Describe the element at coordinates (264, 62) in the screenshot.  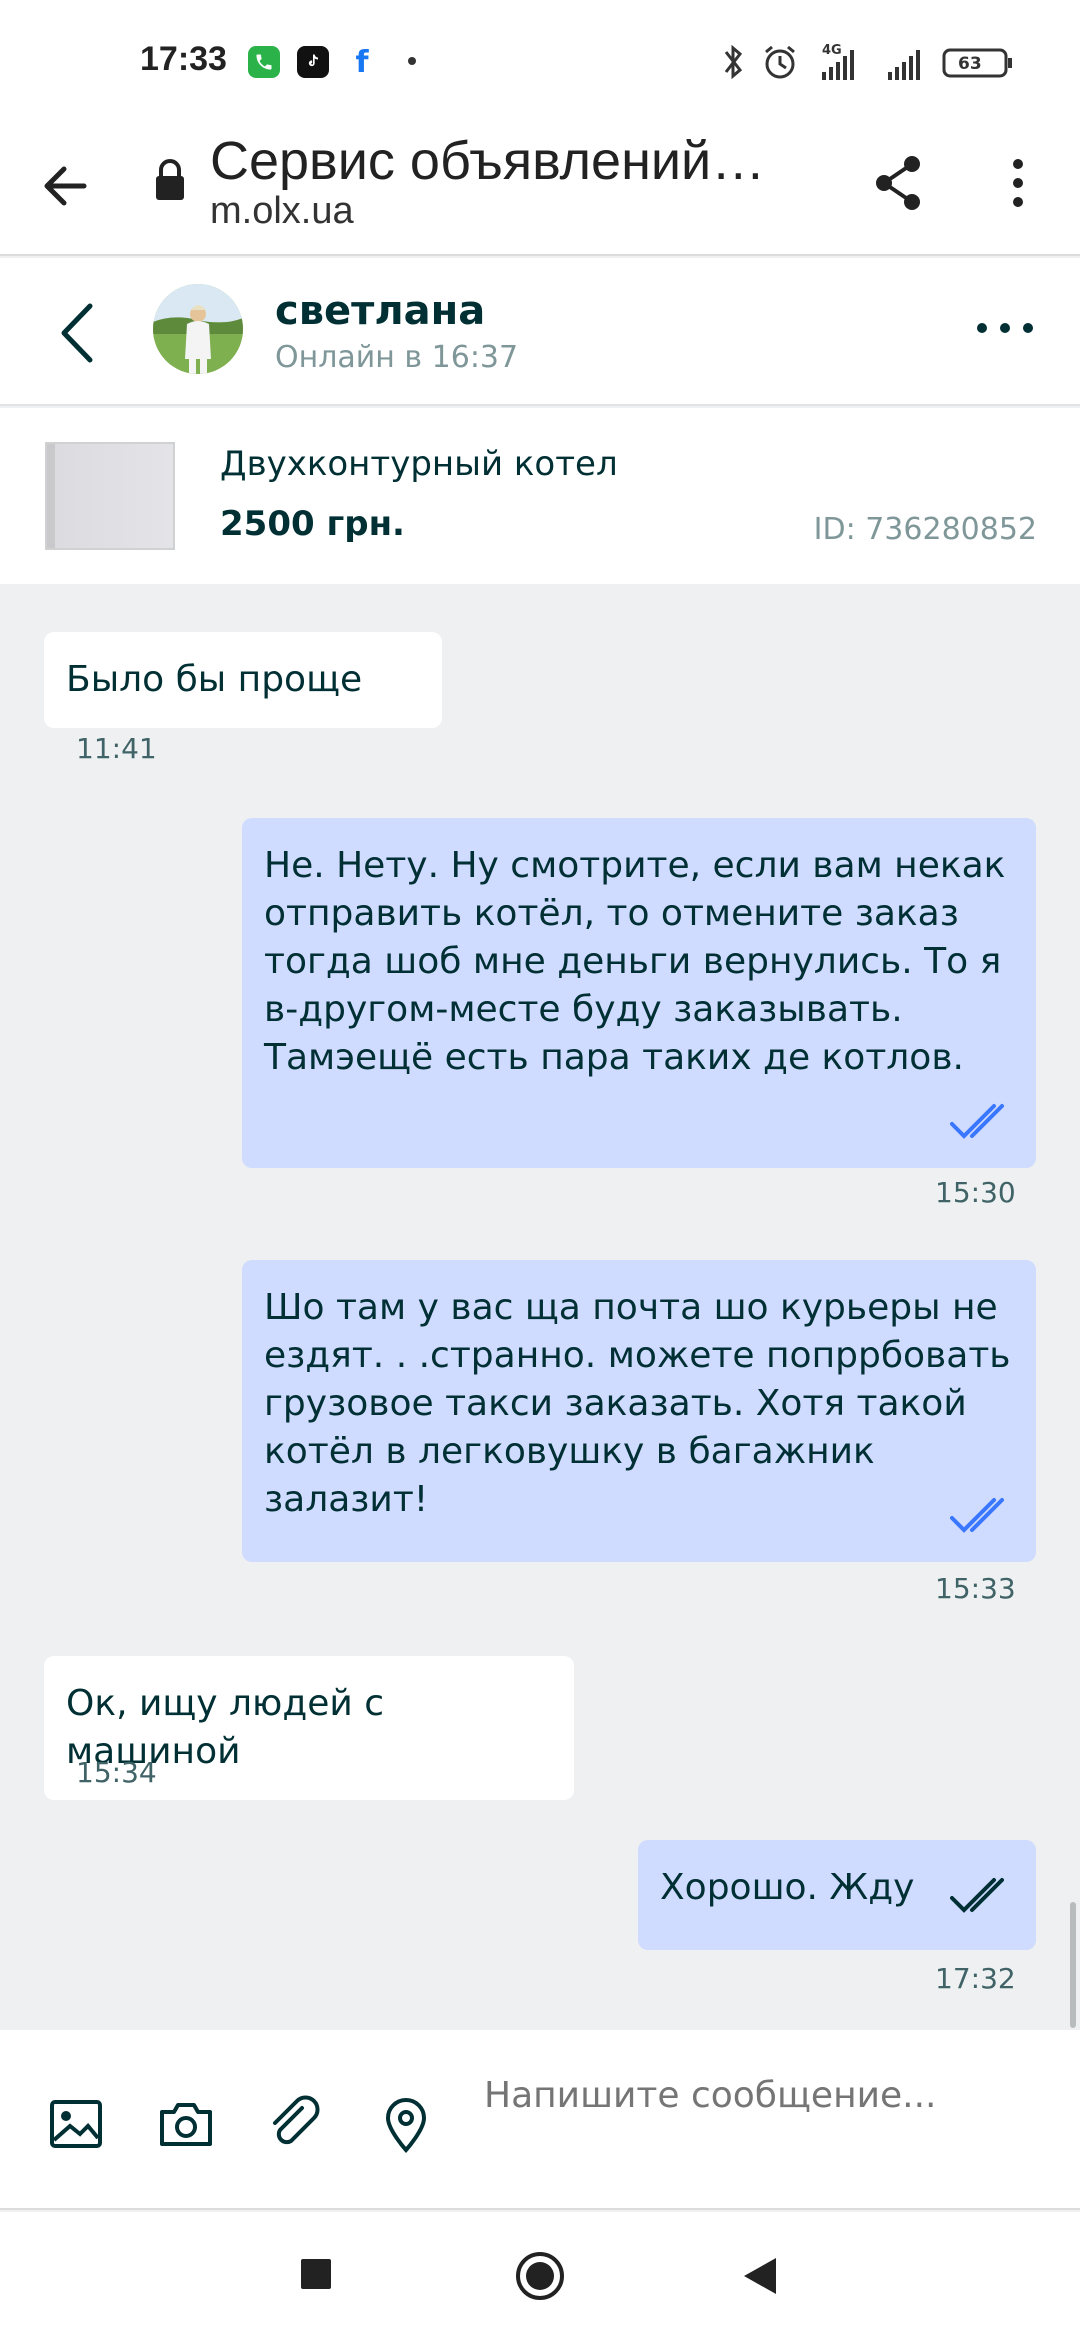
I see `phone-icon` at that location.